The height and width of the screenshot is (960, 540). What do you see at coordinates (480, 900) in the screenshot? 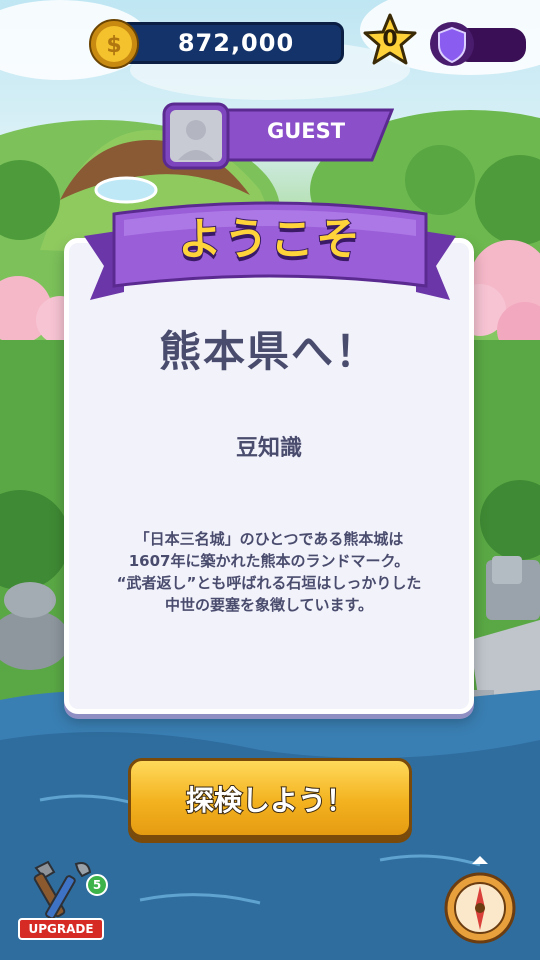
I see `compass-icon` at bounding box center [480, 900].